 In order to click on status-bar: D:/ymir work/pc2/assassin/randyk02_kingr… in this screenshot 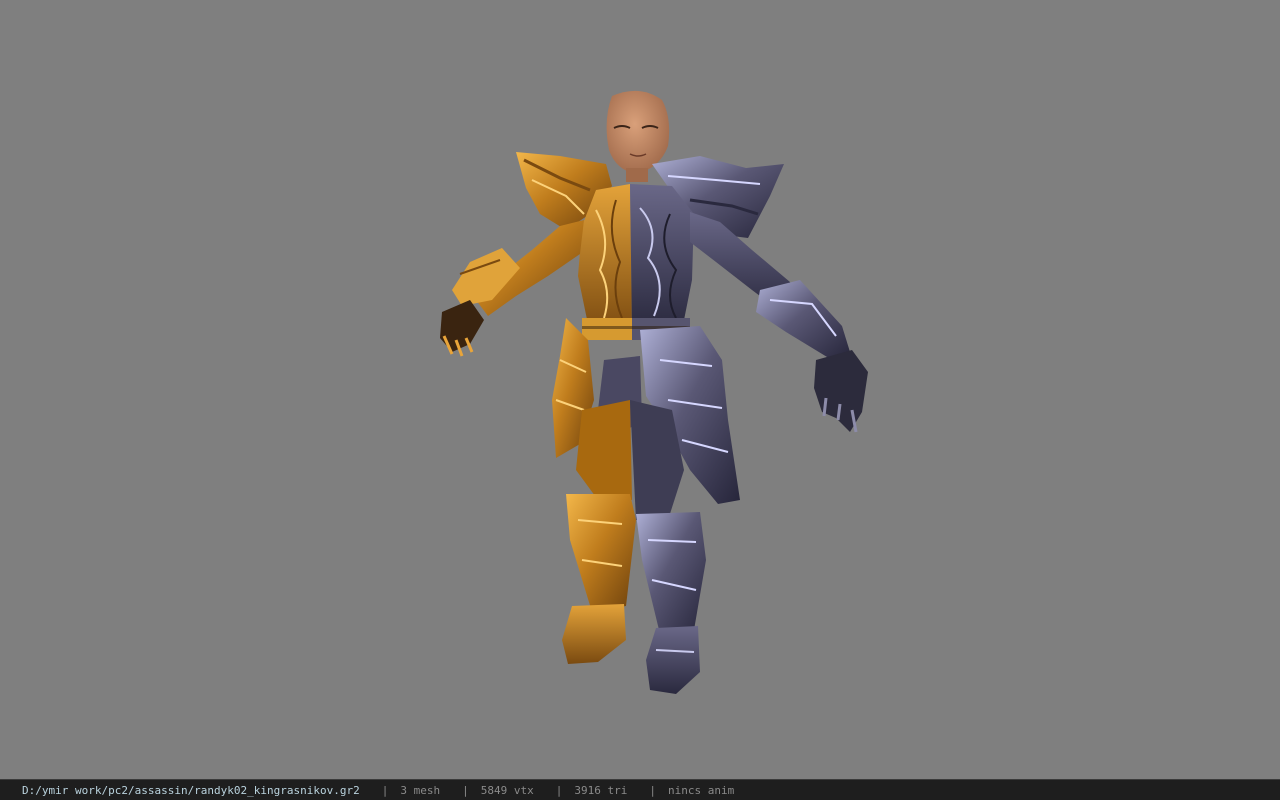, I will do `click(640, 789)`.